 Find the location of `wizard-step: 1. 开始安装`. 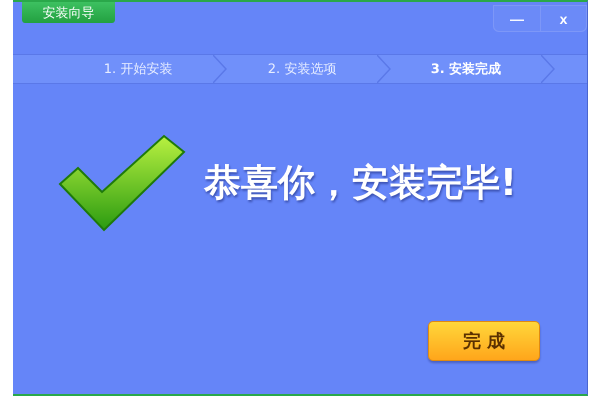

wizard-step: 1. 开始安装 is located at coordinates (138, 69).